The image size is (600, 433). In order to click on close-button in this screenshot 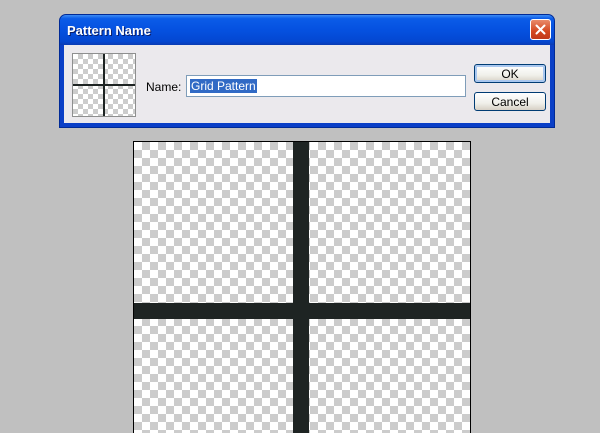, I will do `click(540, 29)`.